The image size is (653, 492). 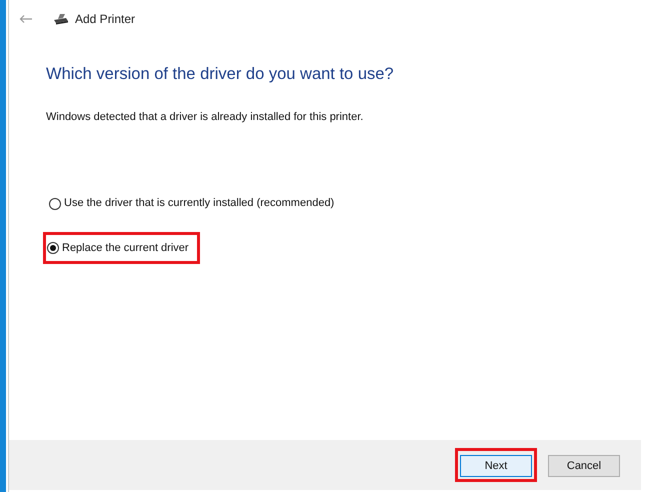 What do you see at coordinates (105, 19) in the screenshot?
I see `window-title: Add Printer` at bounding box center [105, 19].